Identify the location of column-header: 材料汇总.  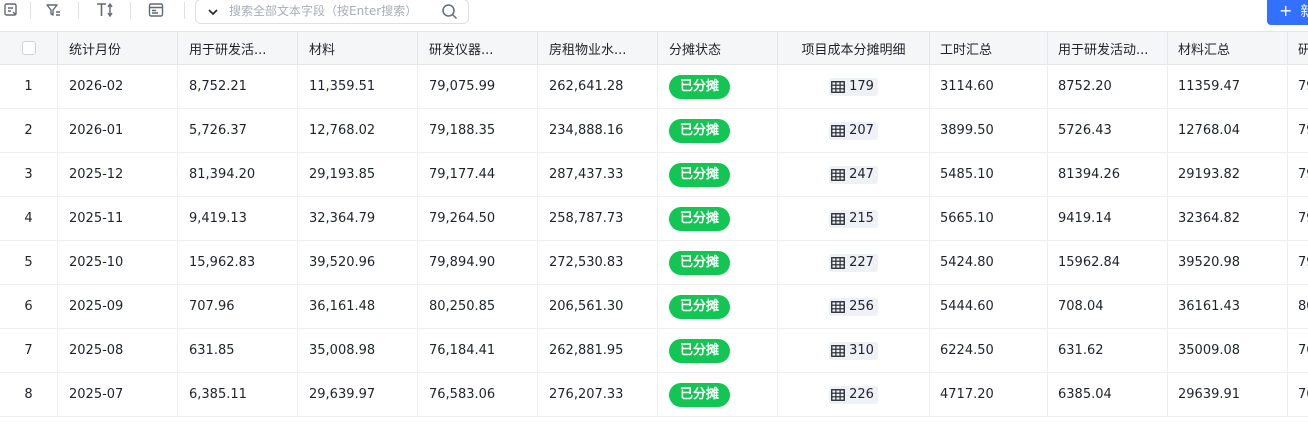
(1228, 48).